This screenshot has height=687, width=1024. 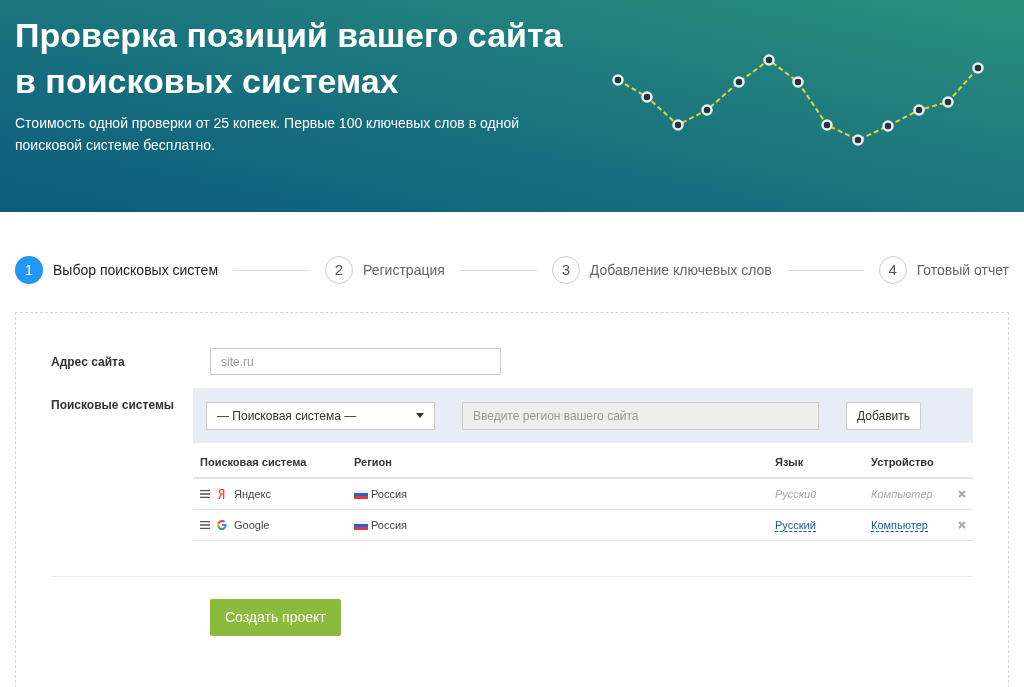 I want to click on field-label: Адрес сайта, so click(x=88, y=362).